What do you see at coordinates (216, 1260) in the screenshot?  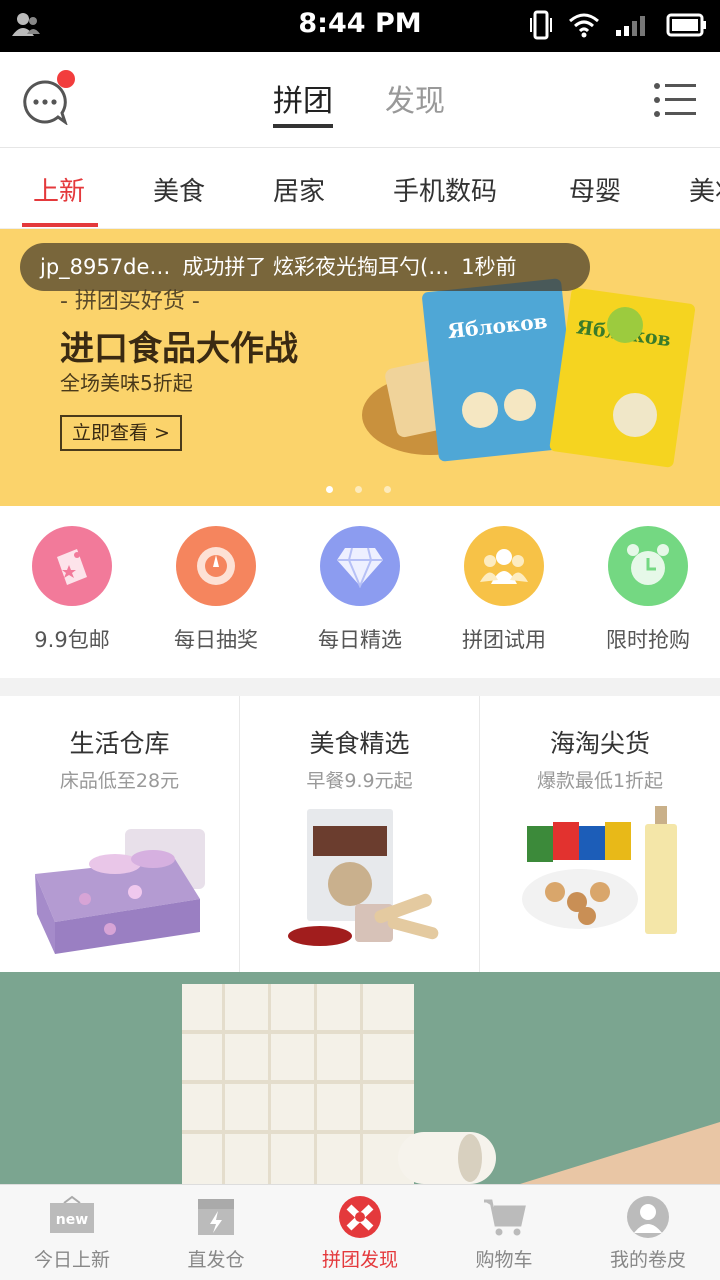 I see `nav-label: 直发仓` at bounding box center [216, 1260].